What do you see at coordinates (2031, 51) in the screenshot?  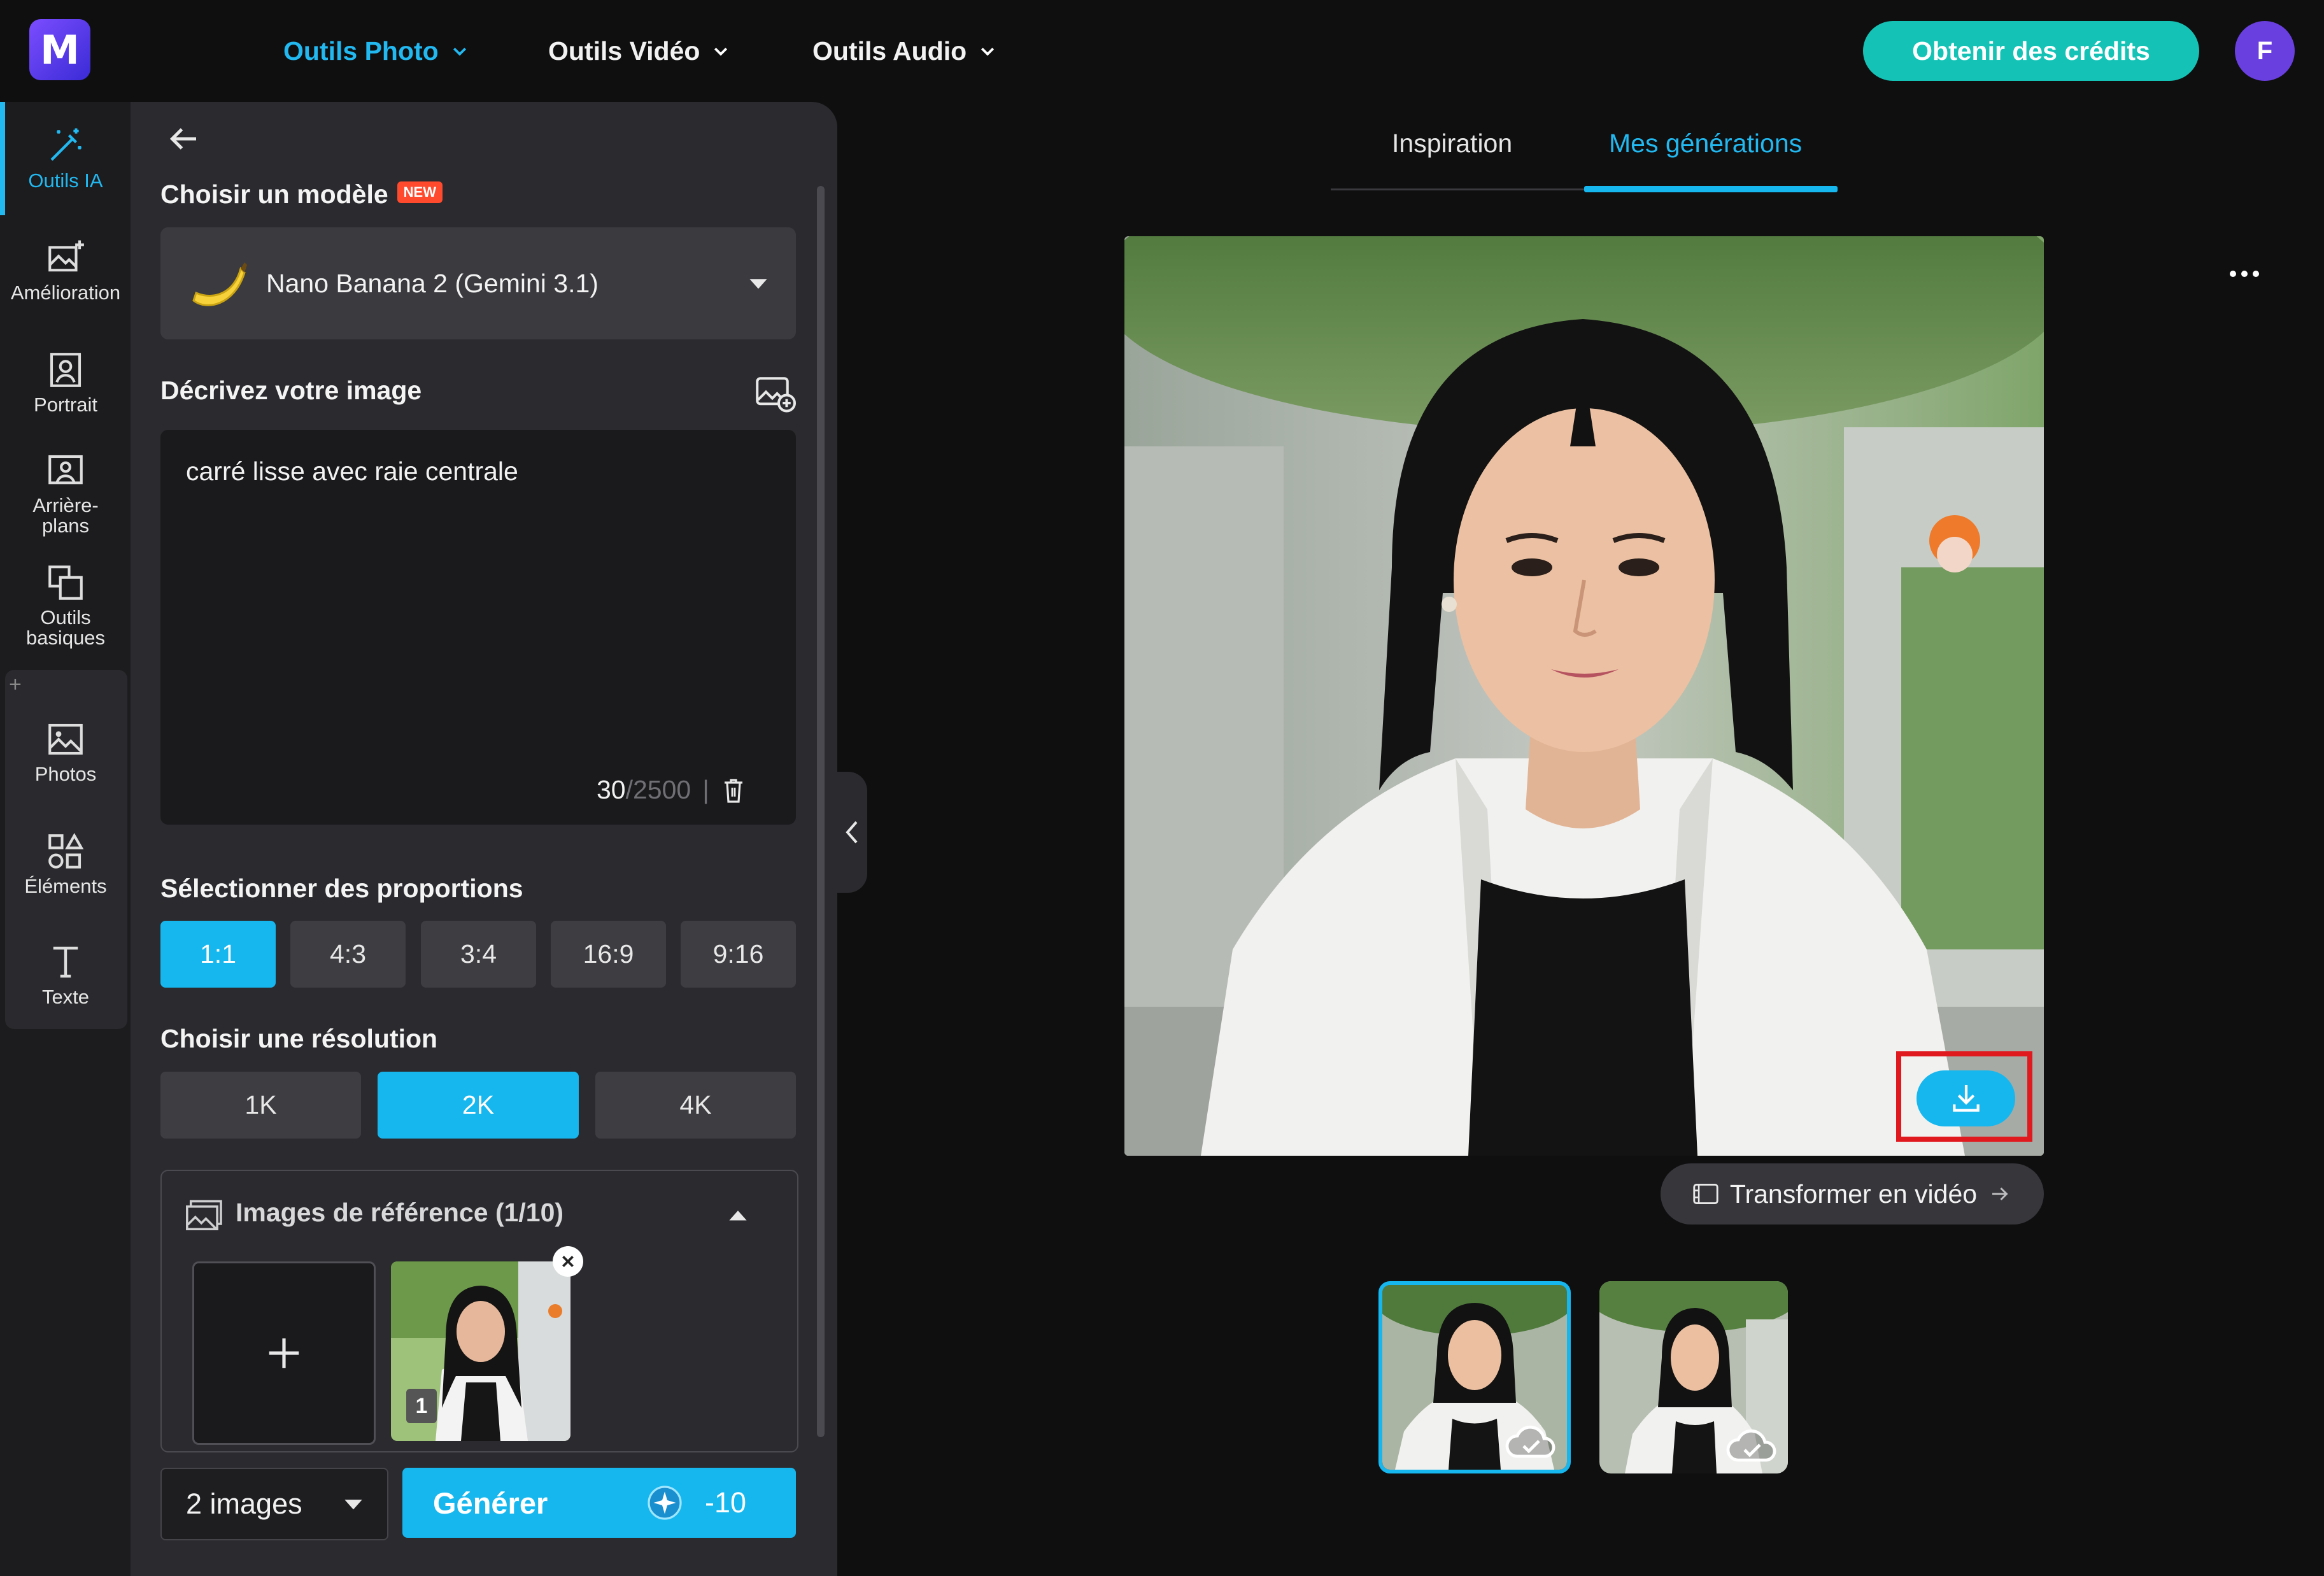 I see `get-credits-button: Obtenir des crédits` at bounding box center [2031, 51].